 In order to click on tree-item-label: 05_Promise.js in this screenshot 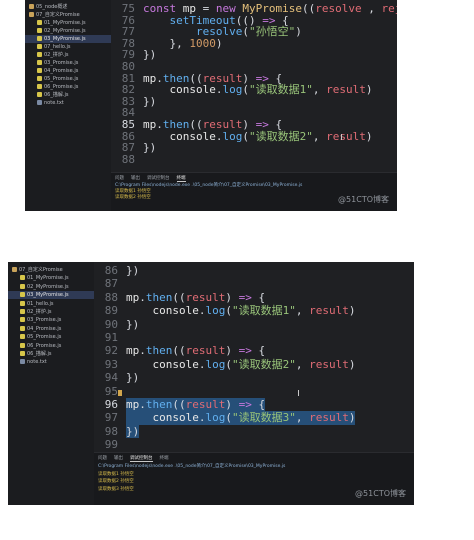, I will do `click(44, 337)`.